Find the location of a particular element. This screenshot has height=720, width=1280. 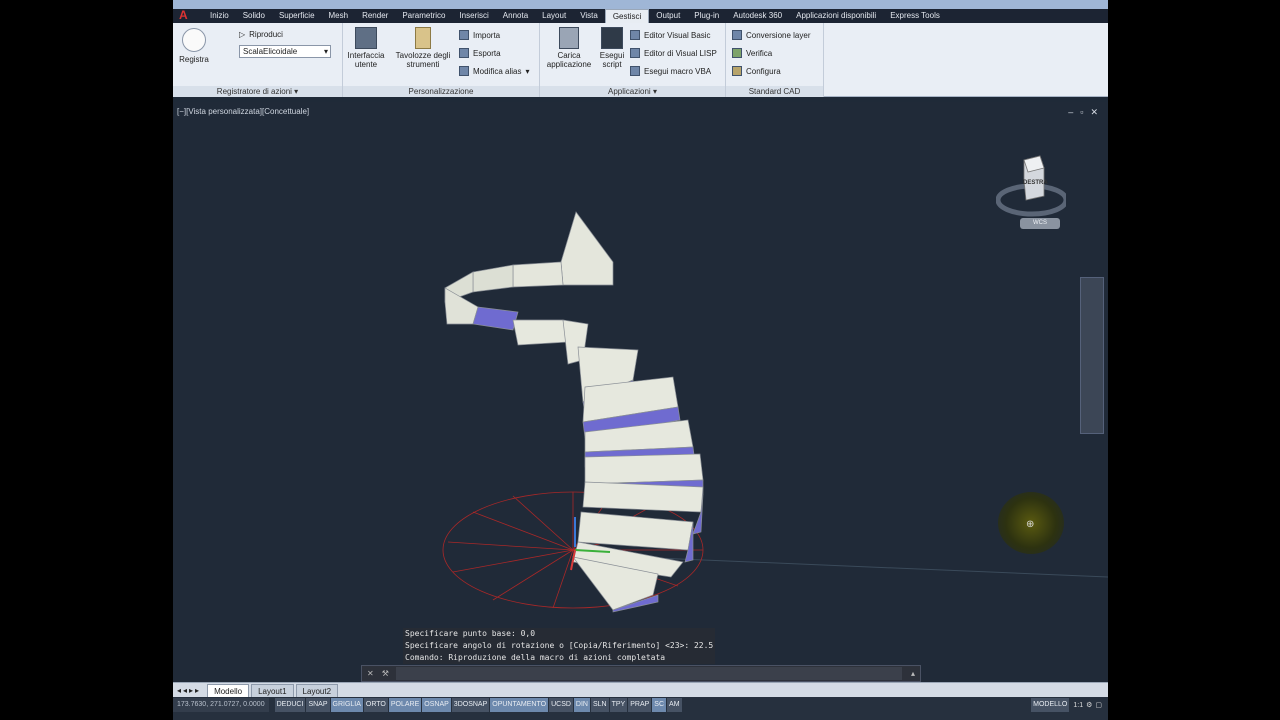

tab-parametrico: Parametrico is located at coordinates (423, 16).